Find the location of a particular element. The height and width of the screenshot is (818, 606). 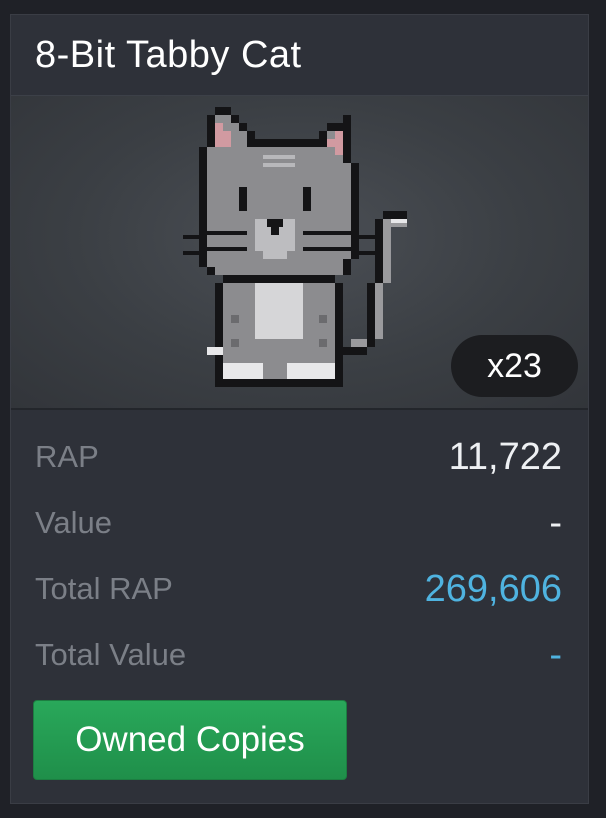

total-rap-label: Total RAP is located at coordinates (104, 588).